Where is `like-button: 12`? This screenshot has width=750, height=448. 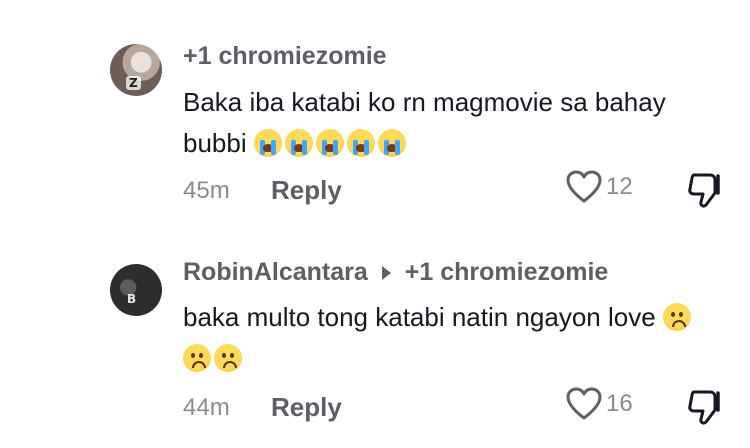
like-button: 12 is located at coordinates (599, 187).